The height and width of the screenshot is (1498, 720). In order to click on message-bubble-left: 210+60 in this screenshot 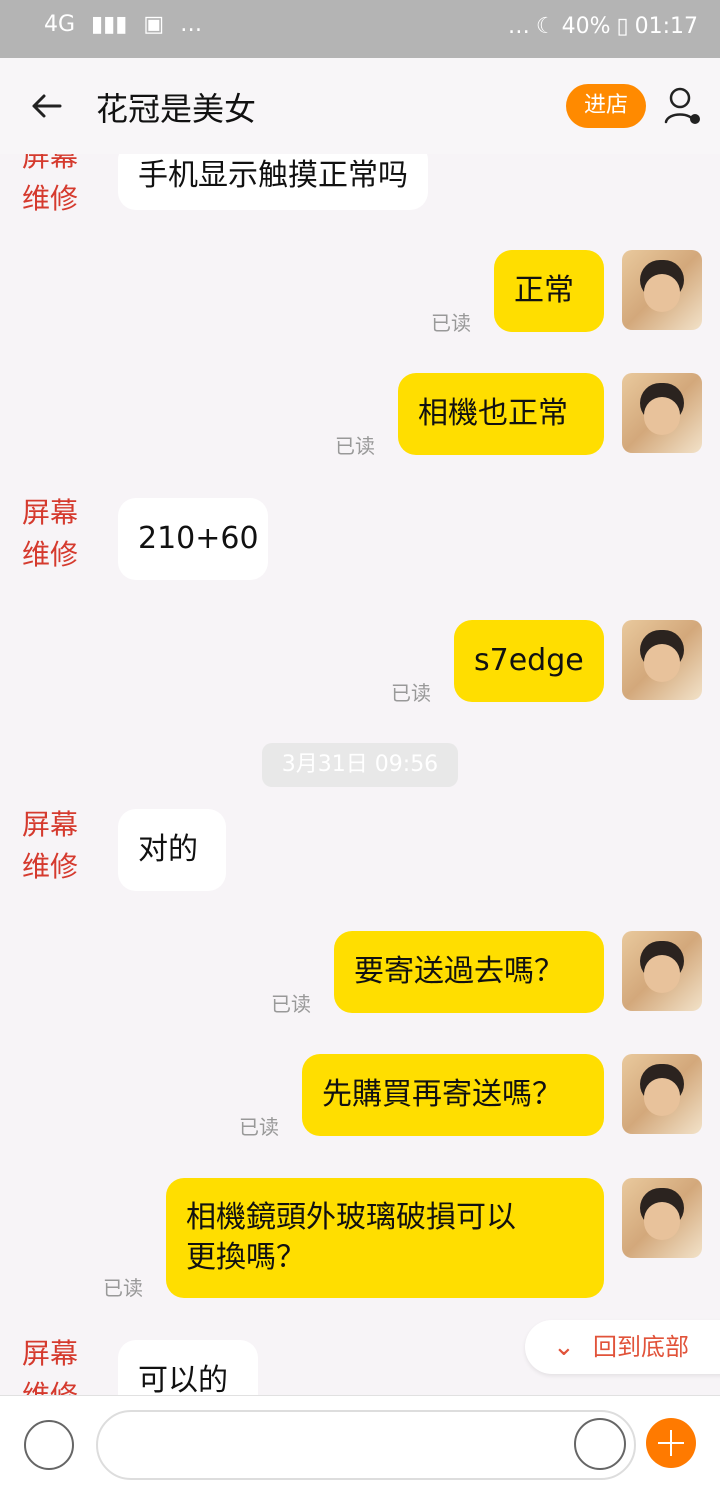, I will do `click(193, 539)`.